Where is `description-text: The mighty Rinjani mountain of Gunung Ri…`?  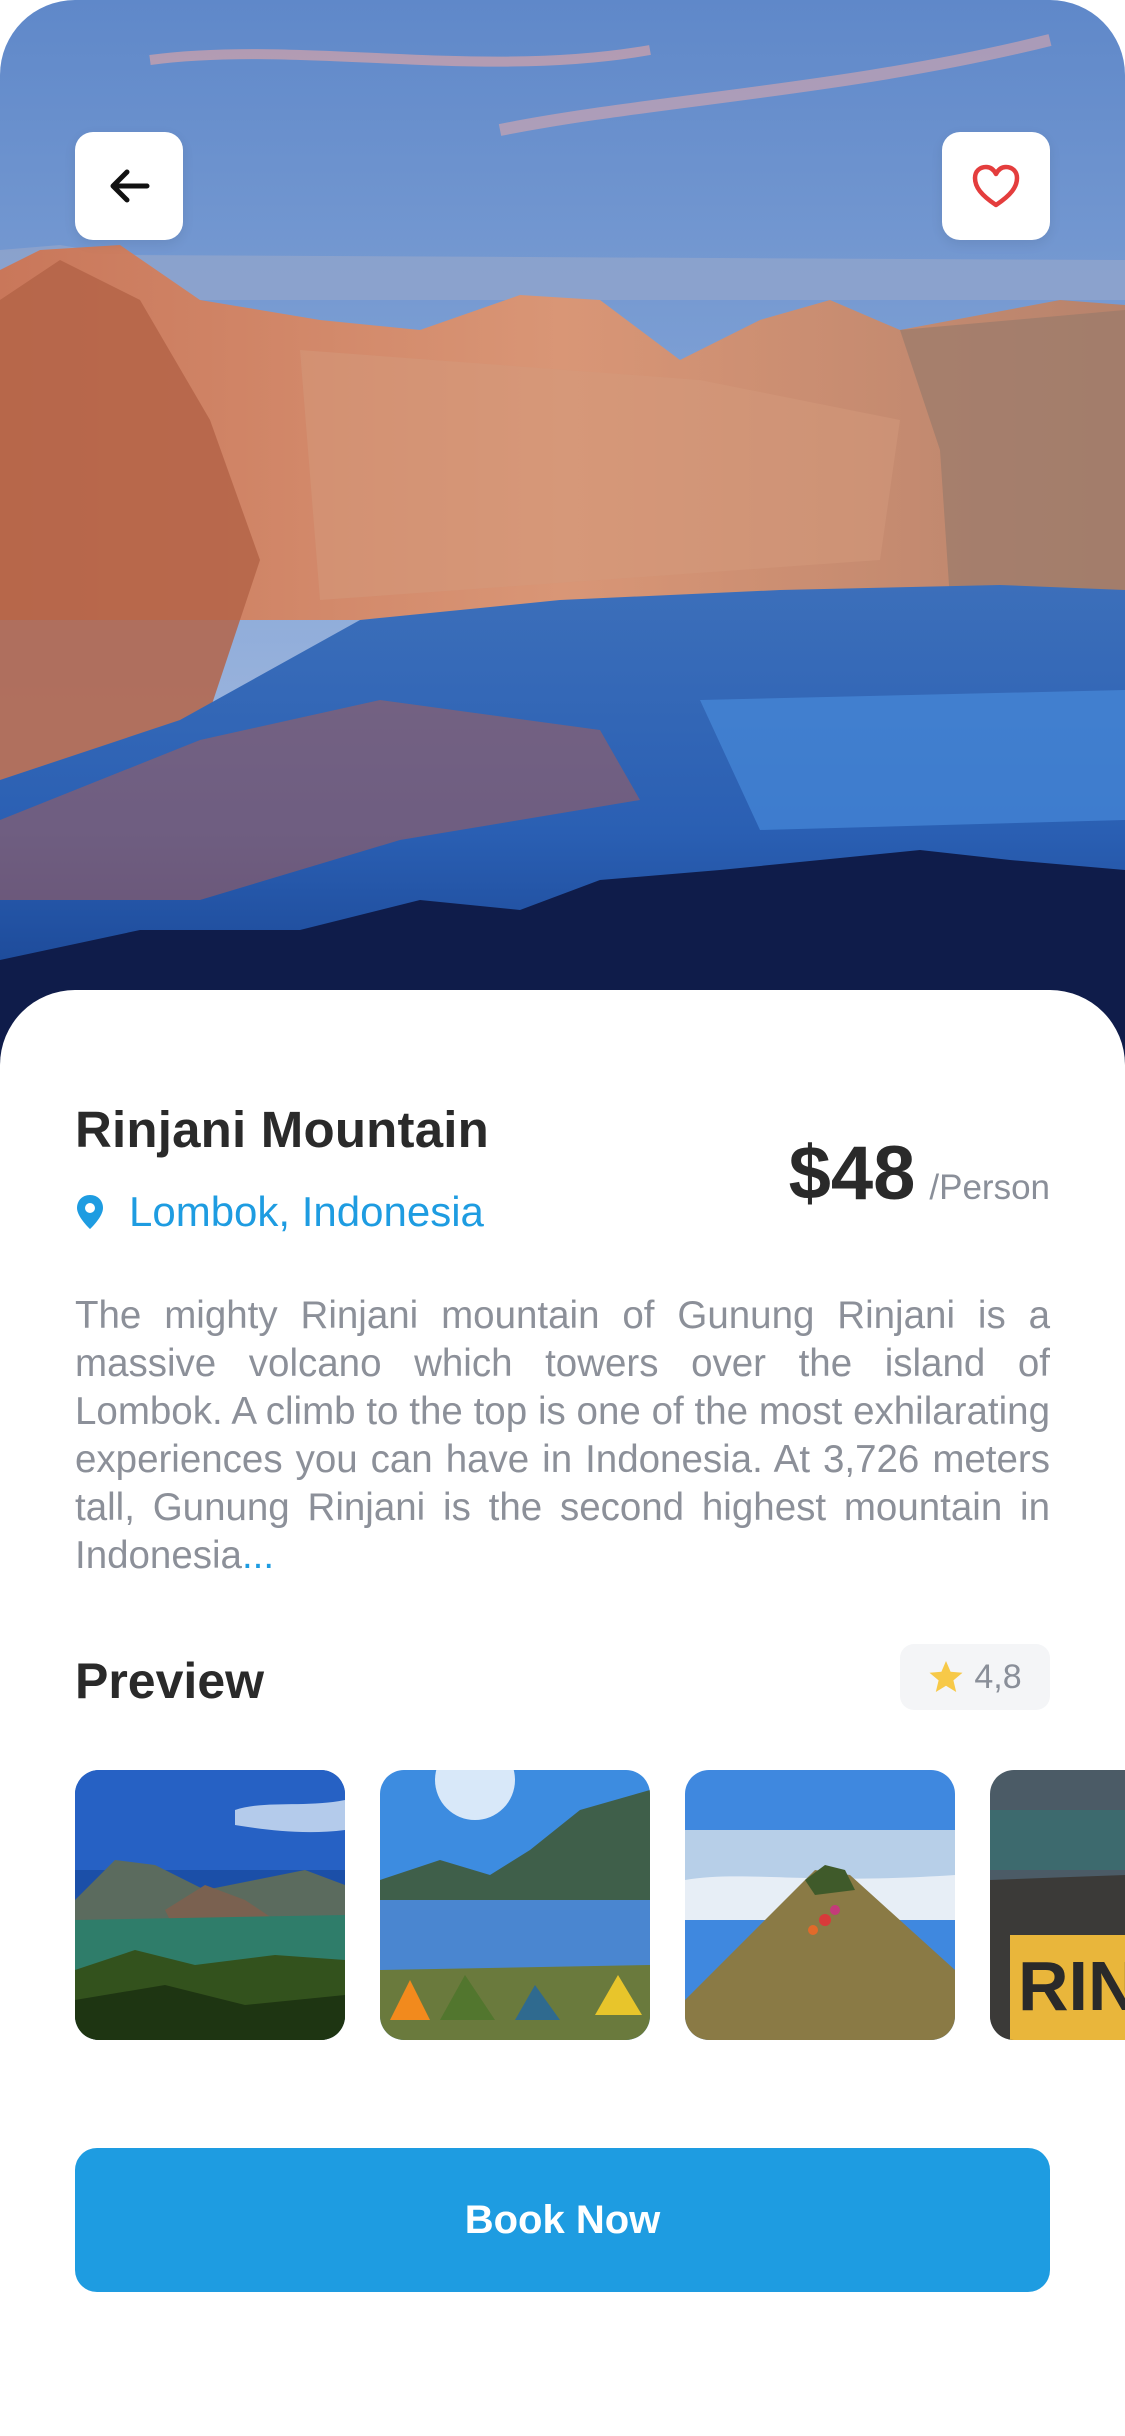 description-text: The mighty Rinjani mountain of Gunung Ri… is located at coordinates (562, 1435).